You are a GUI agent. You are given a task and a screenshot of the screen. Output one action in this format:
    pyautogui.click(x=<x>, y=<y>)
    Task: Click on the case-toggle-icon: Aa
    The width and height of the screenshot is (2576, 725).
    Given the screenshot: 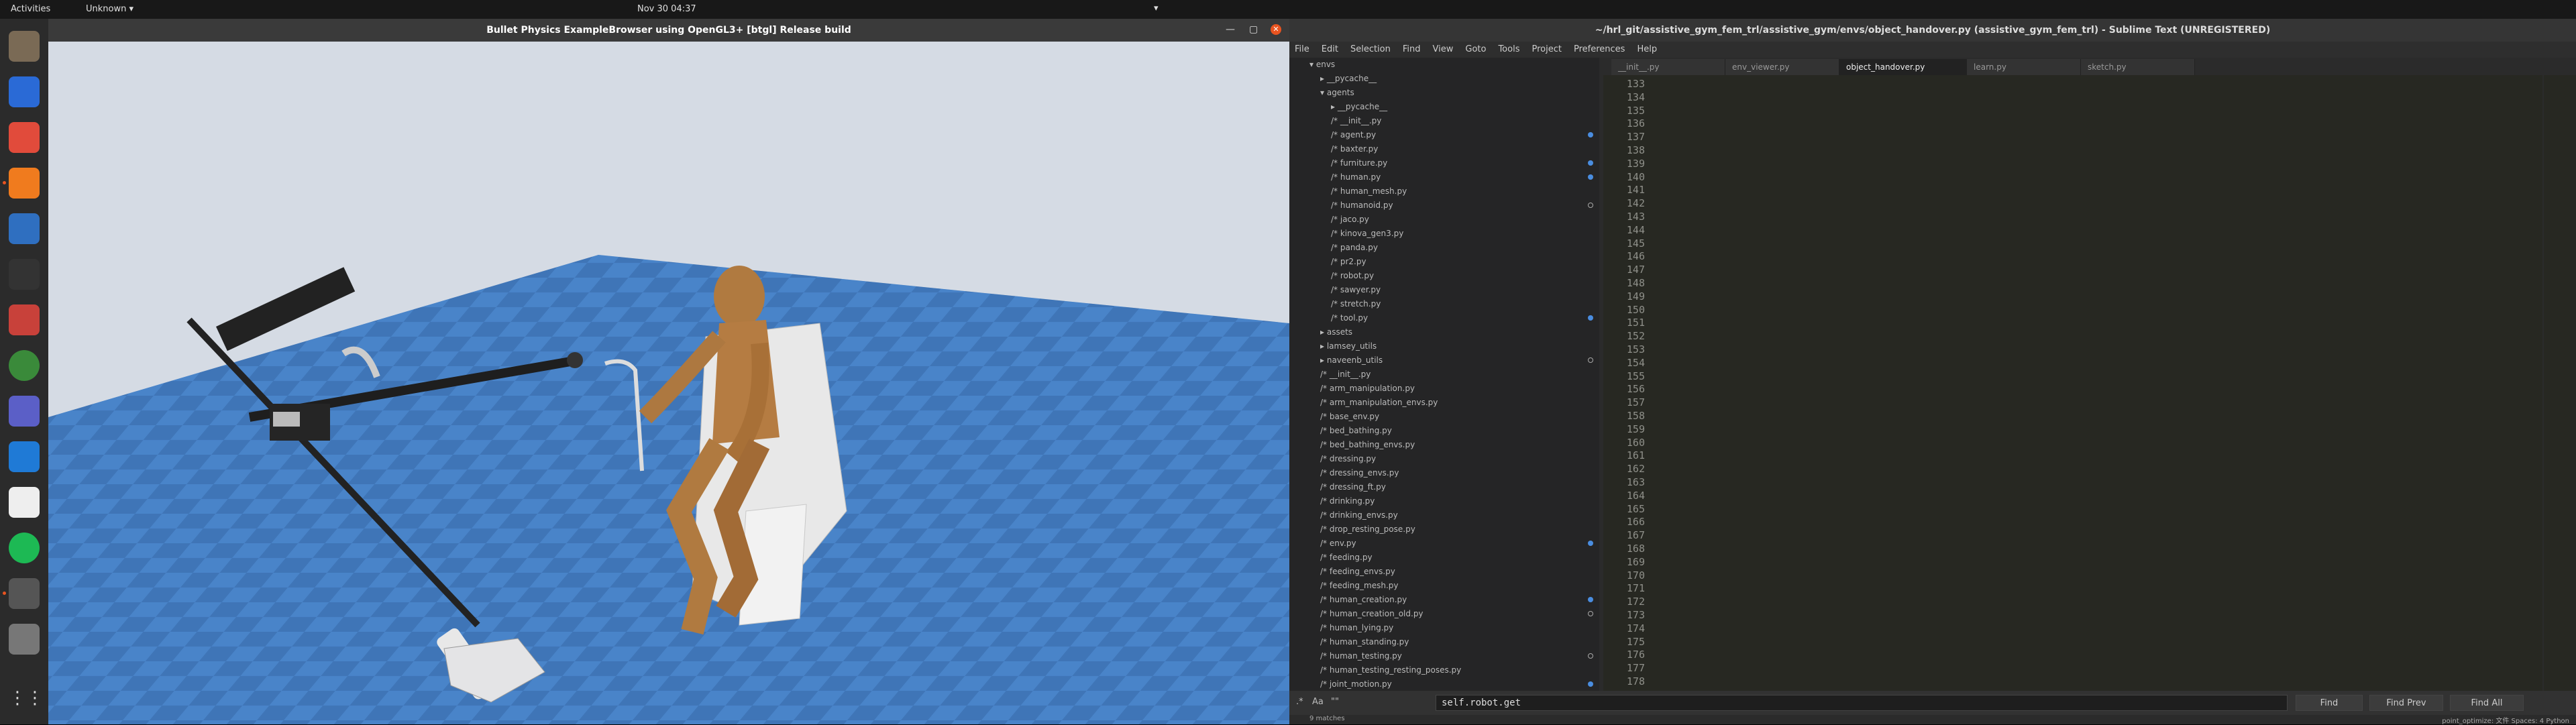 What is the action you would take?
    pyautogui.click(x=1318, y=702)
    